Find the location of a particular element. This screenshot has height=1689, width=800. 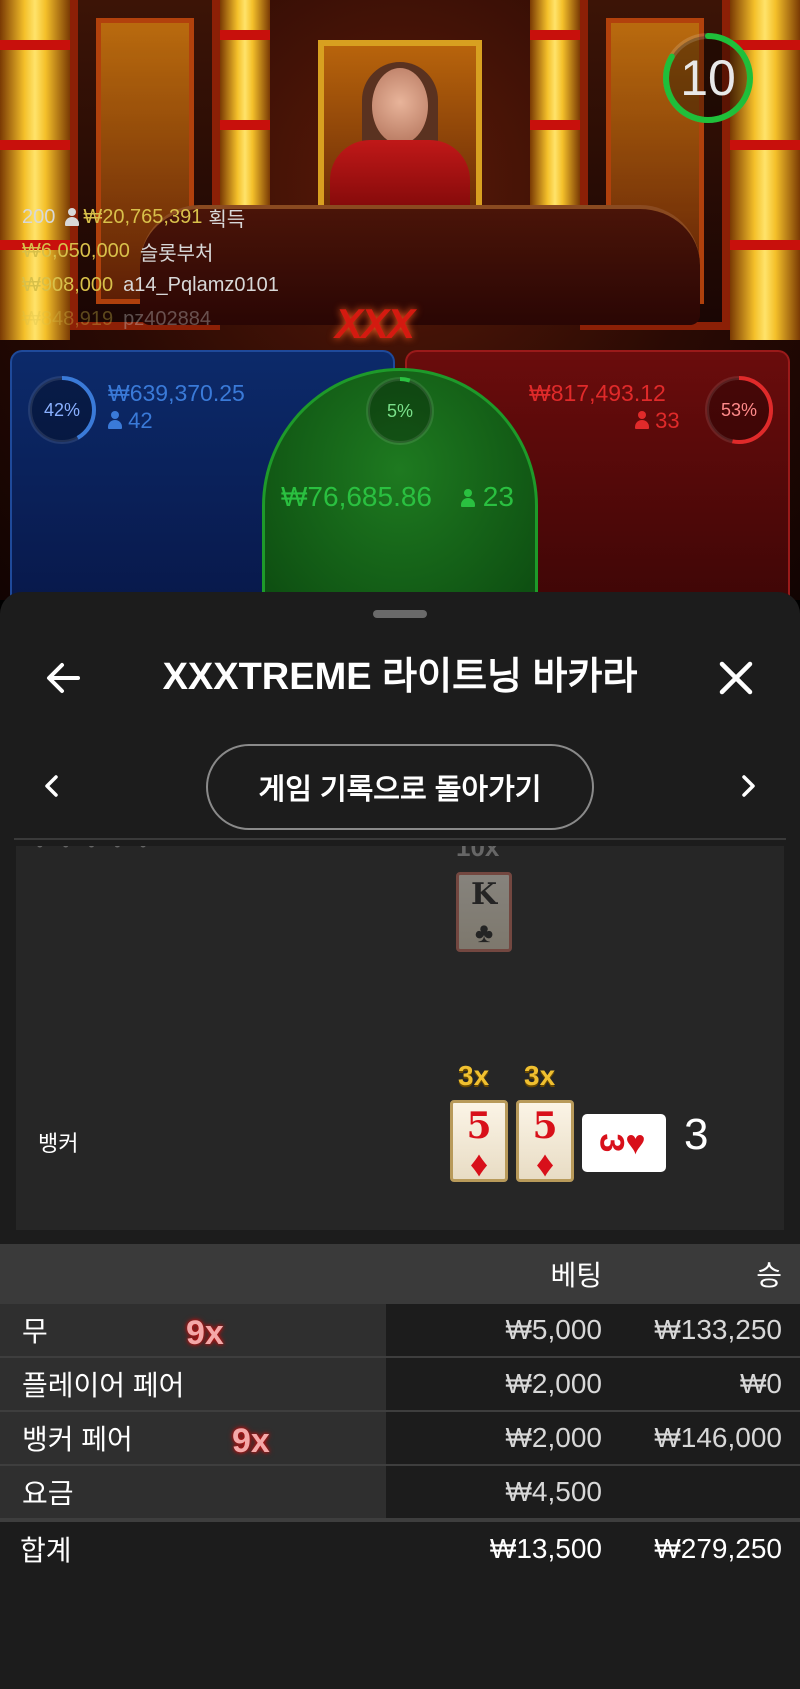

previous-round-button is located at coordinates (52, 786).